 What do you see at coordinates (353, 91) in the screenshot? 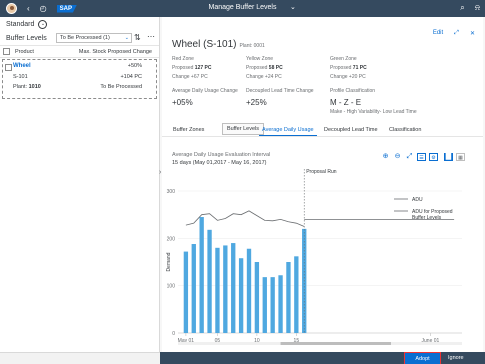
I see `profile-label: Profile Classification` at bounding box center [353, 91].